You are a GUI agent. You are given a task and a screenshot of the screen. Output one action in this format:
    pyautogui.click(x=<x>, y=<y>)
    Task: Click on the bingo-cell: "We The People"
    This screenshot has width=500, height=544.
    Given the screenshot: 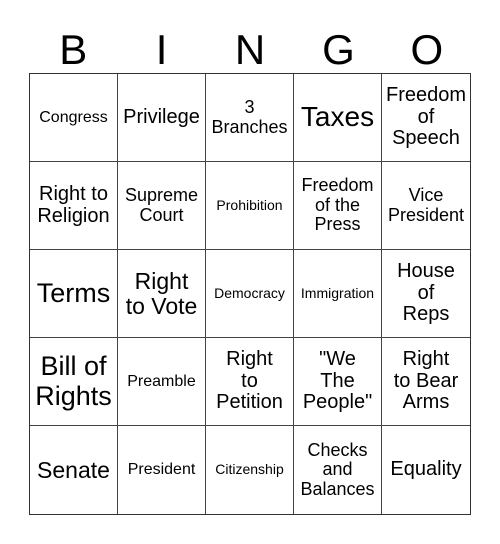 What is the action you would take?
    pyautogui.click(x=338, y=382)
    